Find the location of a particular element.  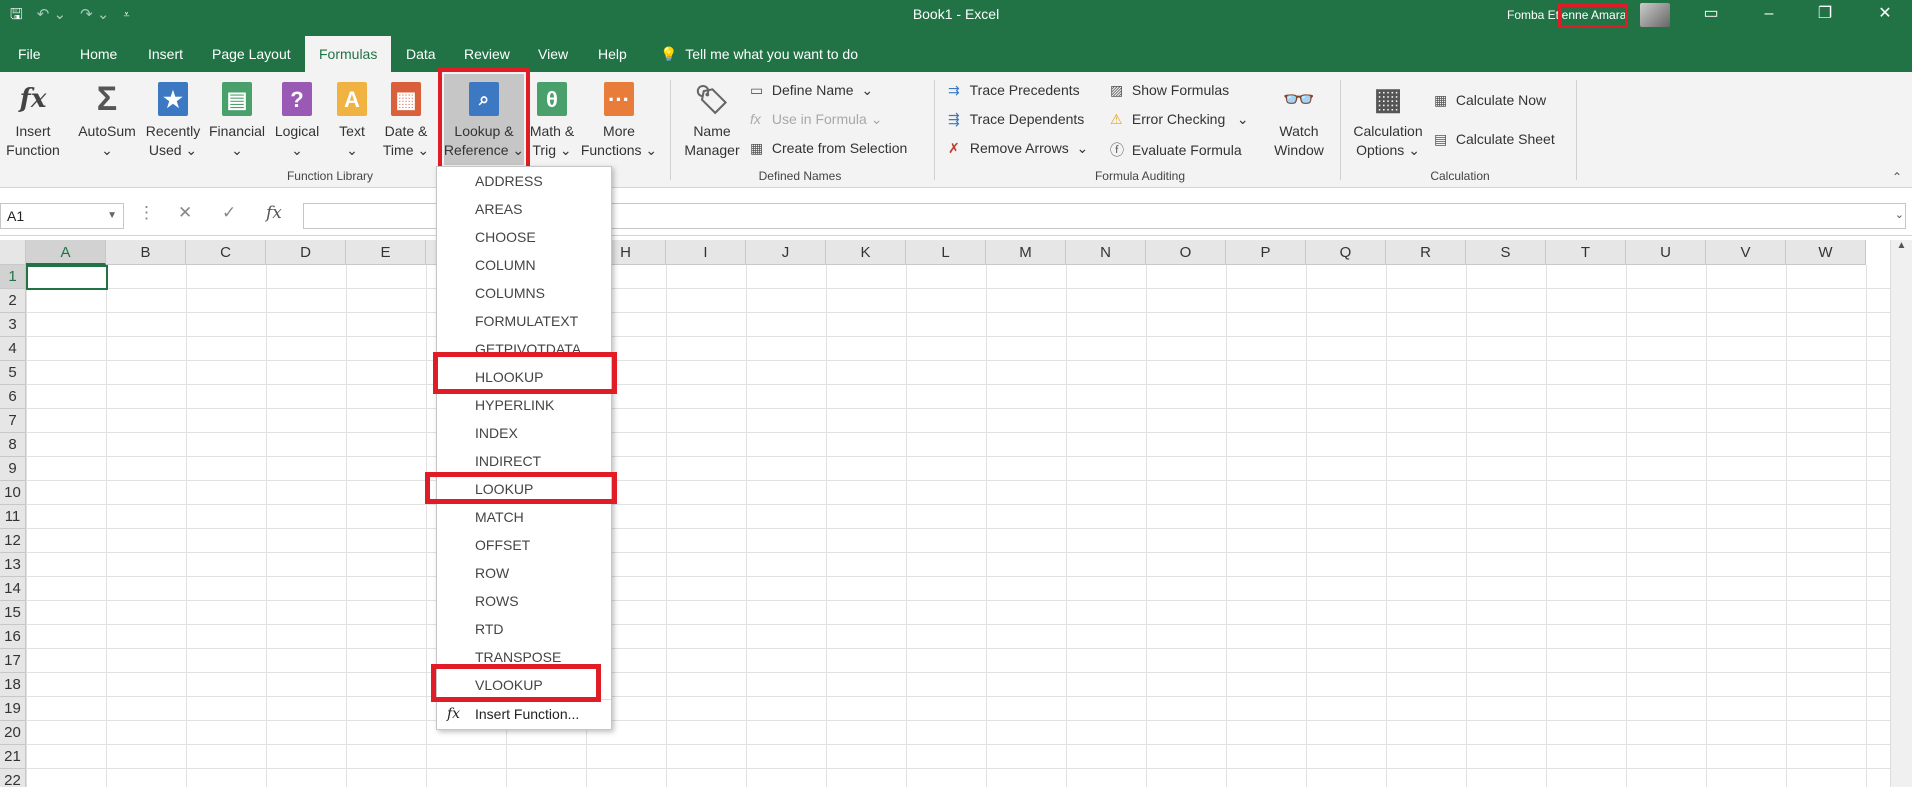

row-header-2: 2 is located at coordinates (13, 301).